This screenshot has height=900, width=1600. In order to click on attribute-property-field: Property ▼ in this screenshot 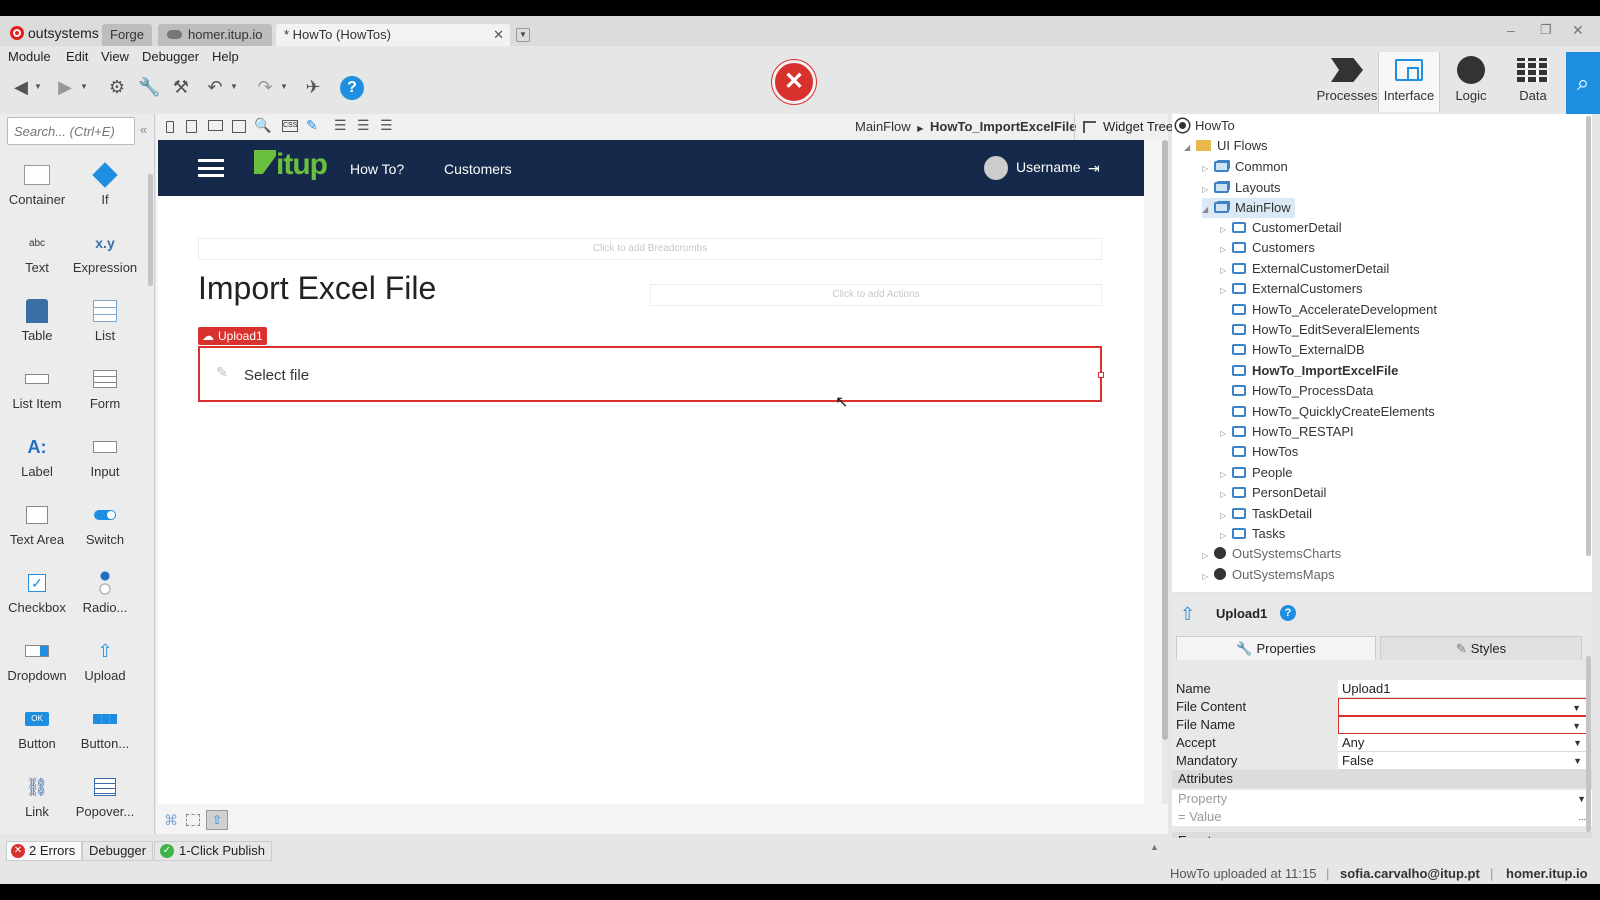, I will do `click(1382, 799)`.